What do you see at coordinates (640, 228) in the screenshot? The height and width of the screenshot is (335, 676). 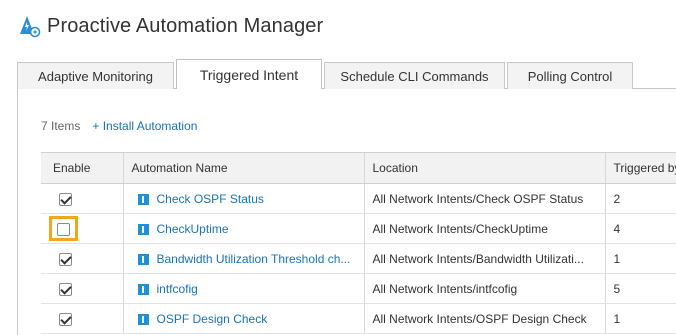 I see `triggered-cell: 4` at bounding box center [640, 228].